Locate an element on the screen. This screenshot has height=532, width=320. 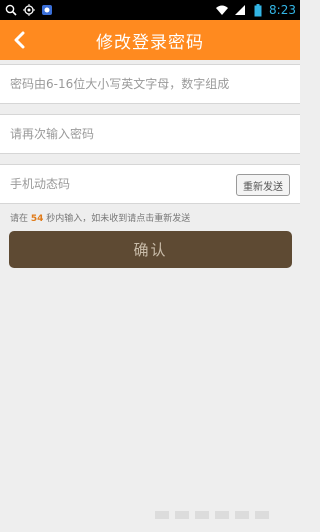
status-time: 8:23 is located at coordinates (282, 10).